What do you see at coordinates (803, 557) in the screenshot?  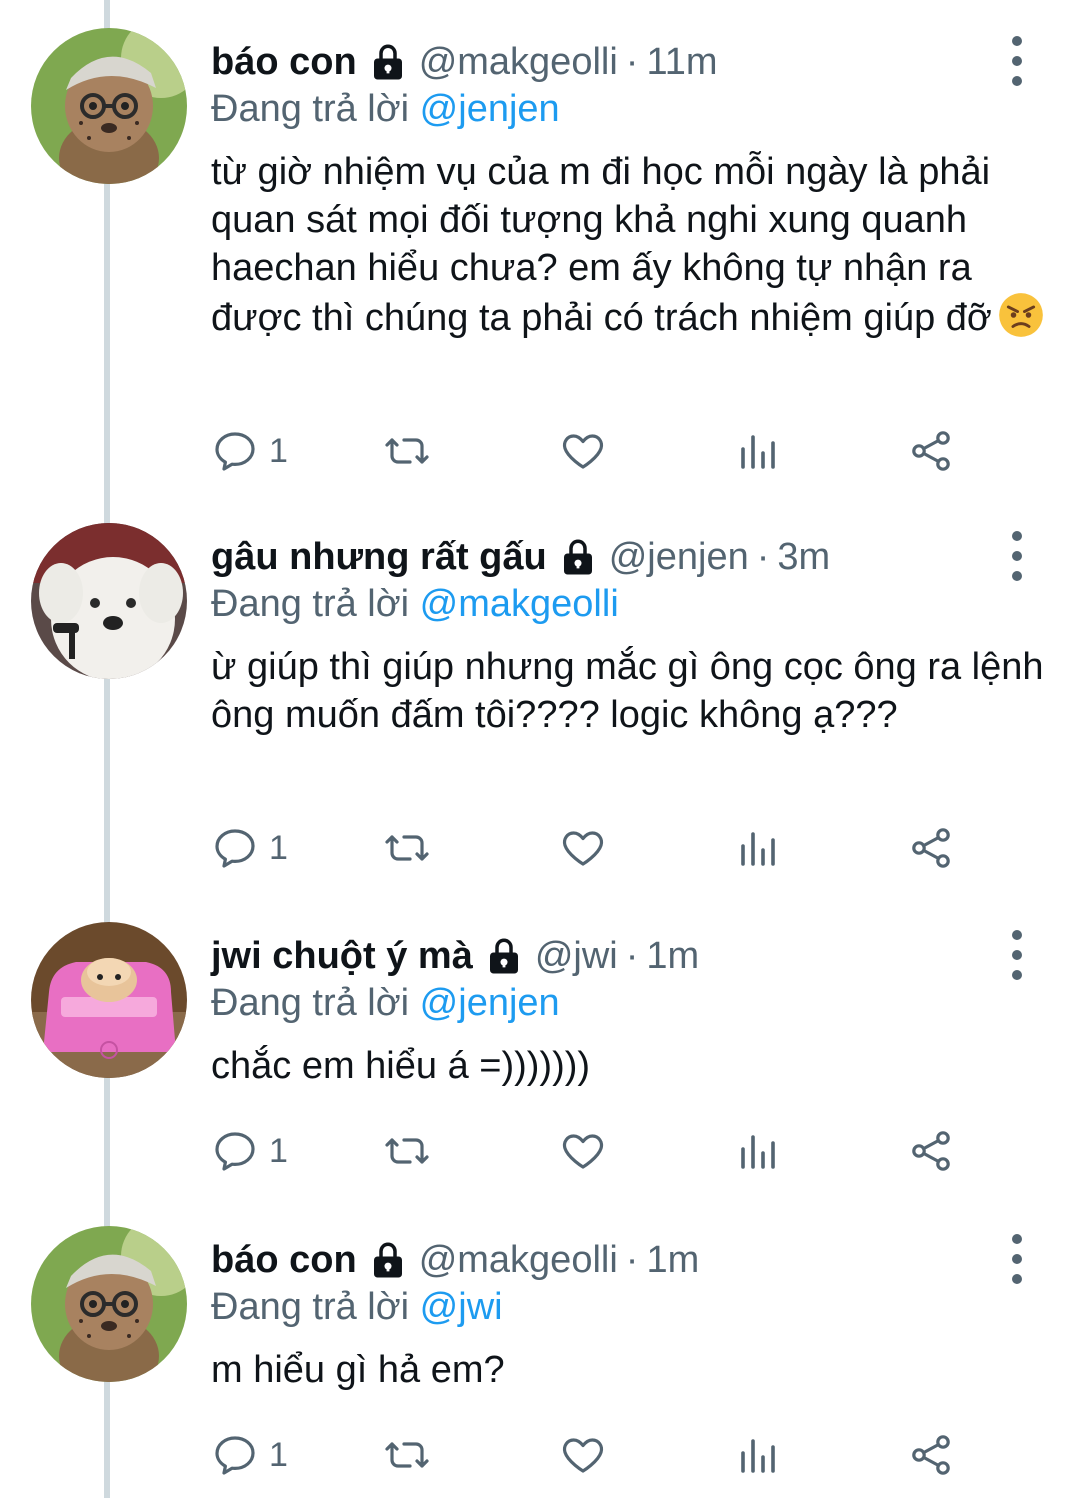 I see `timestamp: 3m` at bounding box center [803, 557].